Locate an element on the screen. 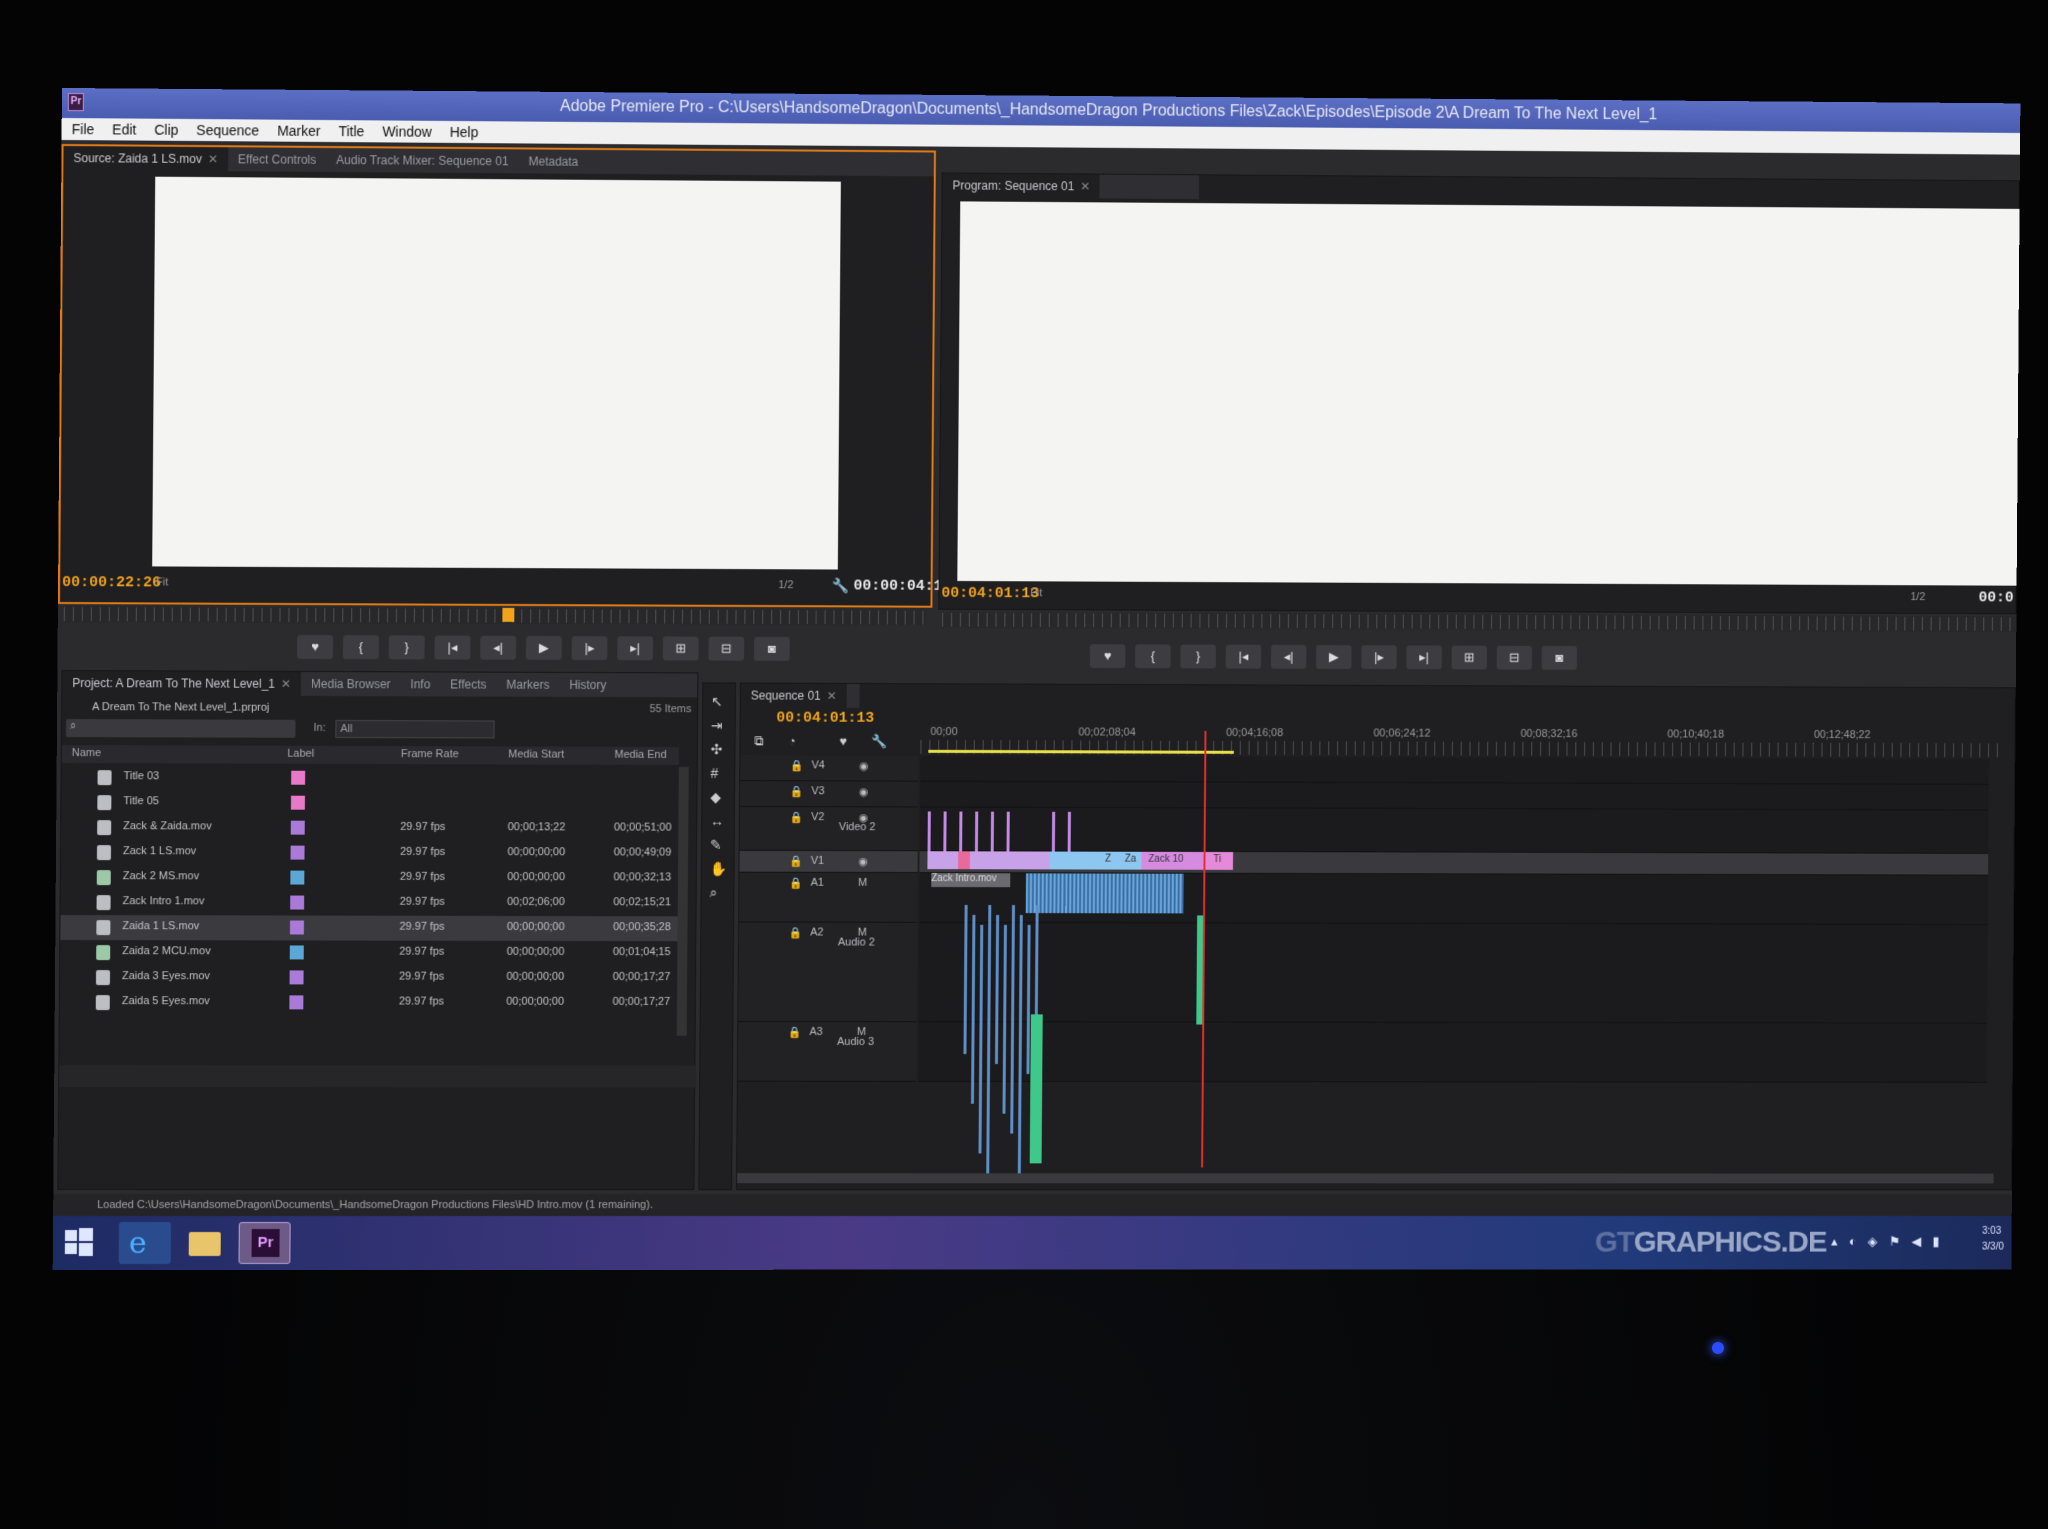 The image size is (2048, 1529). razor-tool-icon: ◆ is located at coordinates (715, 797).